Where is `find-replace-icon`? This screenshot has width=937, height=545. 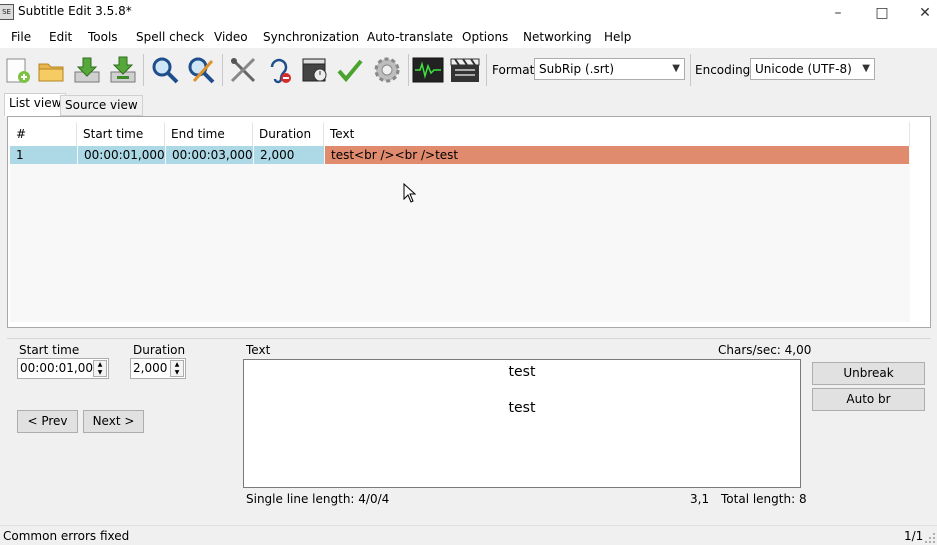 find-replace-icon is located at coordinates (201, 70).